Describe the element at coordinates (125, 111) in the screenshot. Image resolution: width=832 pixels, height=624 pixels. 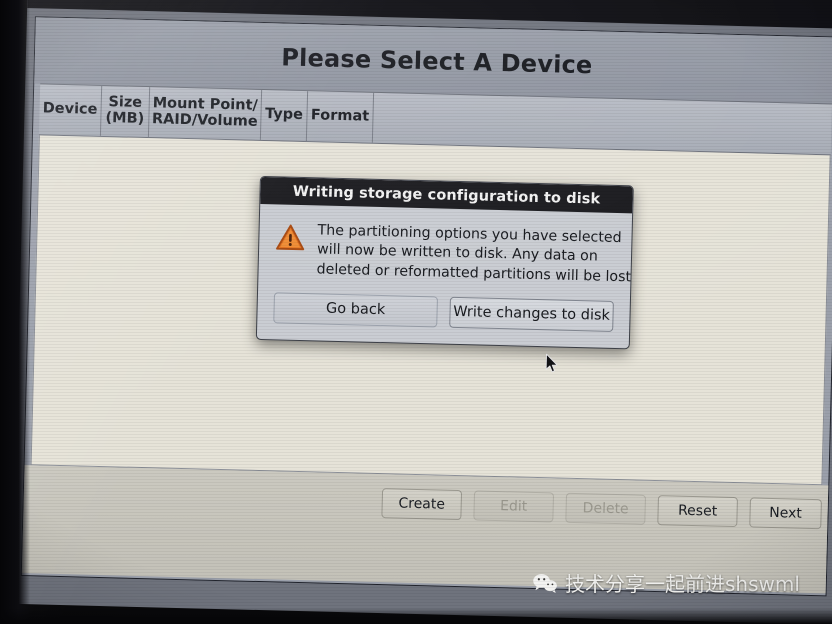
I see `column-header-size: Size (MB)` at that location.